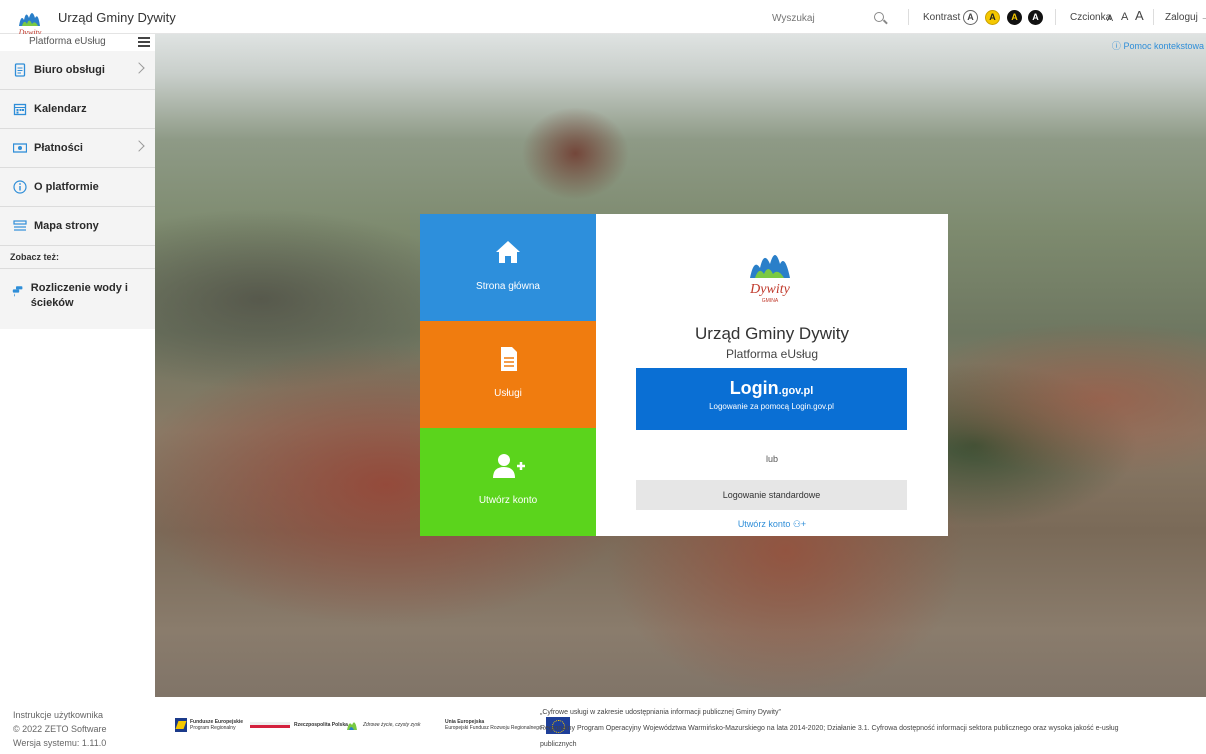  Describe the element at coordinates (509, 466) in the screenshot. I see `add-user-icon` at that location.